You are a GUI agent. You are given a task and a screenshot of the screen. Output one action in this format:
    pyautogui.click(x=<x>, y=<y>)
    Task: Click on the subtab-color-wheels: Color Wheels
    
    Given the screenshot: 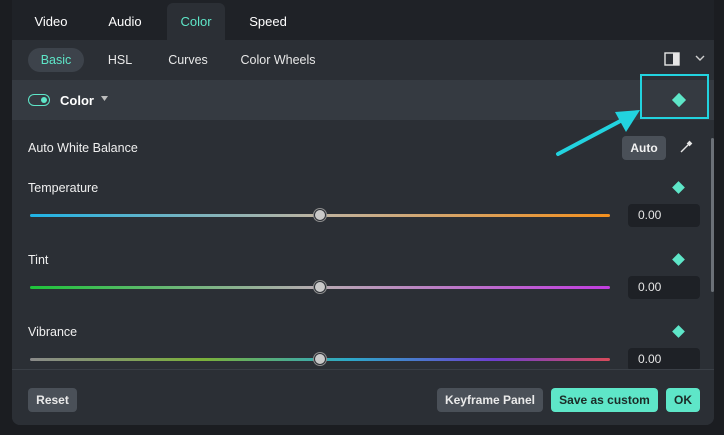 What is the action you would take?
    pyautogui.click(x=278, y=60)
    